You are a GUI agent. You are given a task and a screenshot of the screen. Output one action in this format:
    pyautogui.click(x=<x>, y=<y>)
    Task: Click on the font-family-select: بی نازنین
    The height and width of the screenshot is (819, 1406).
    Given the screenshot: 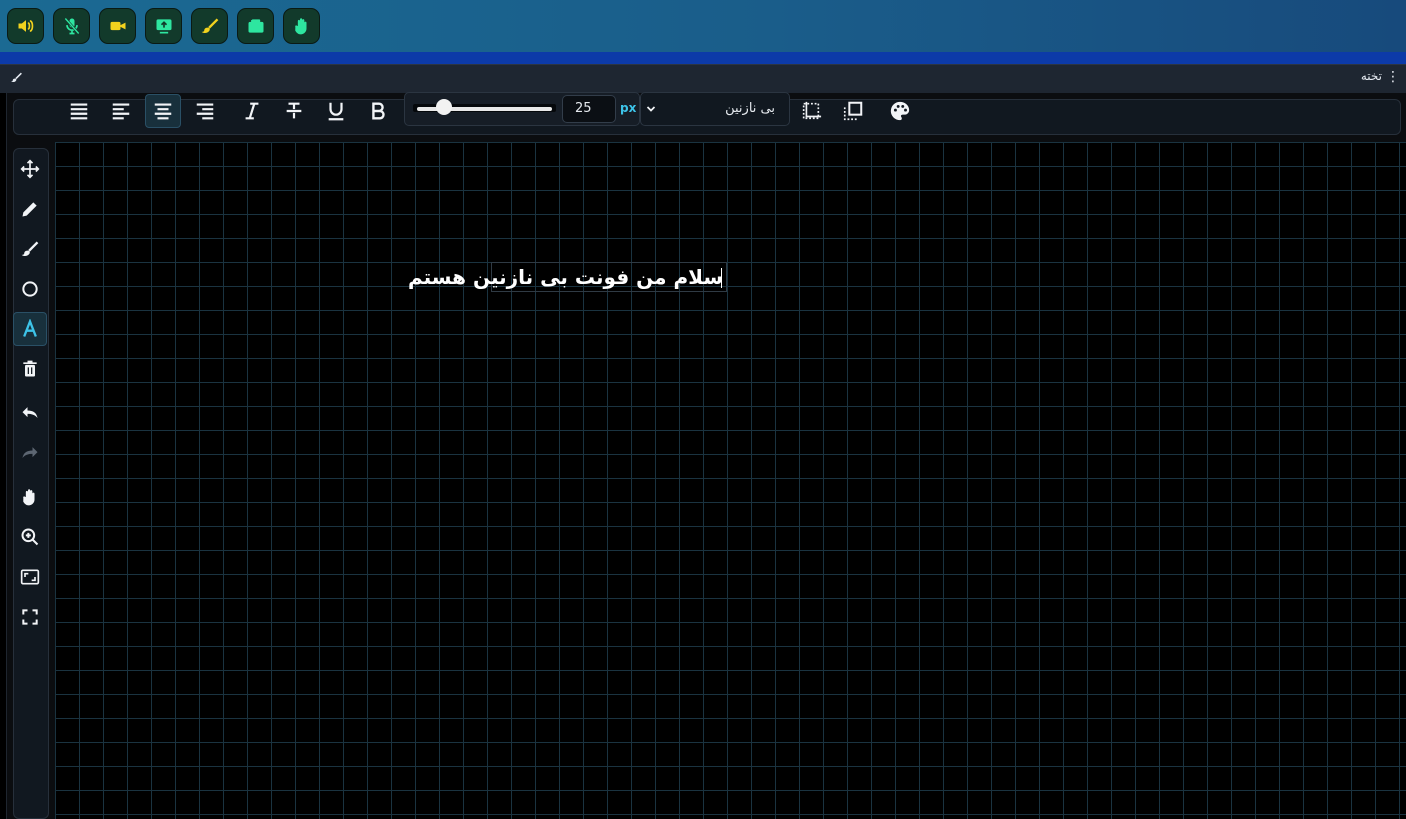 What is the action you would take?
    pyautogui.click(x=715, y=109)
    